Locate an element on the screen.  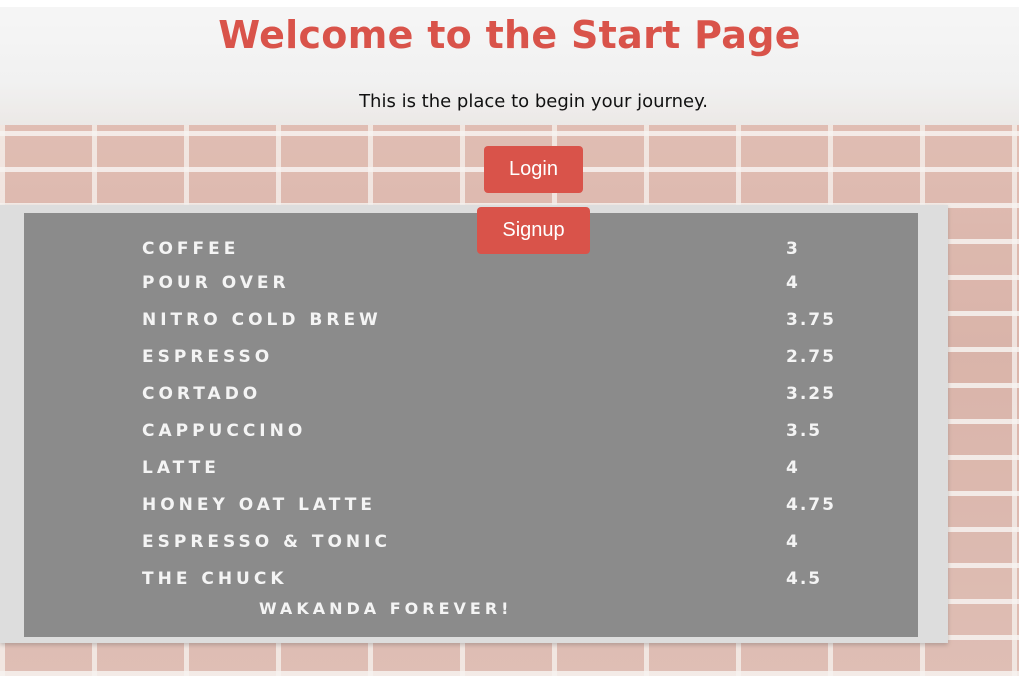
page-subtitle: This is the place to begin your journey. is located at coordinates (533, 101).